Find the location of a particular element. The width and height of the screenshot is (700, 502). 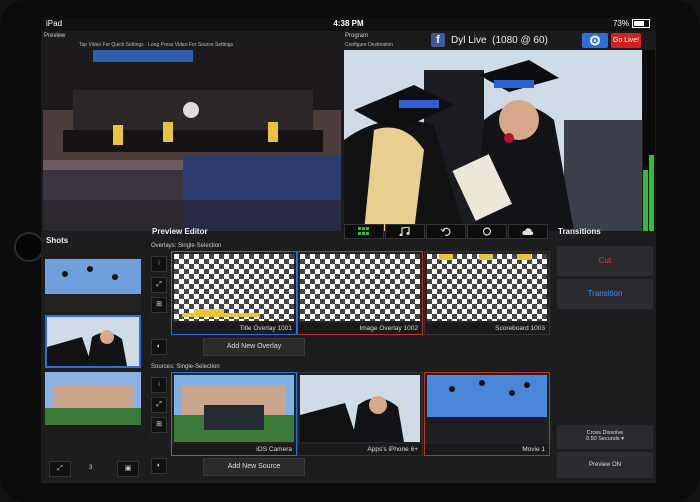

status-bar: iPad 4:38 PM 73% is located at coordinates (348, 24).